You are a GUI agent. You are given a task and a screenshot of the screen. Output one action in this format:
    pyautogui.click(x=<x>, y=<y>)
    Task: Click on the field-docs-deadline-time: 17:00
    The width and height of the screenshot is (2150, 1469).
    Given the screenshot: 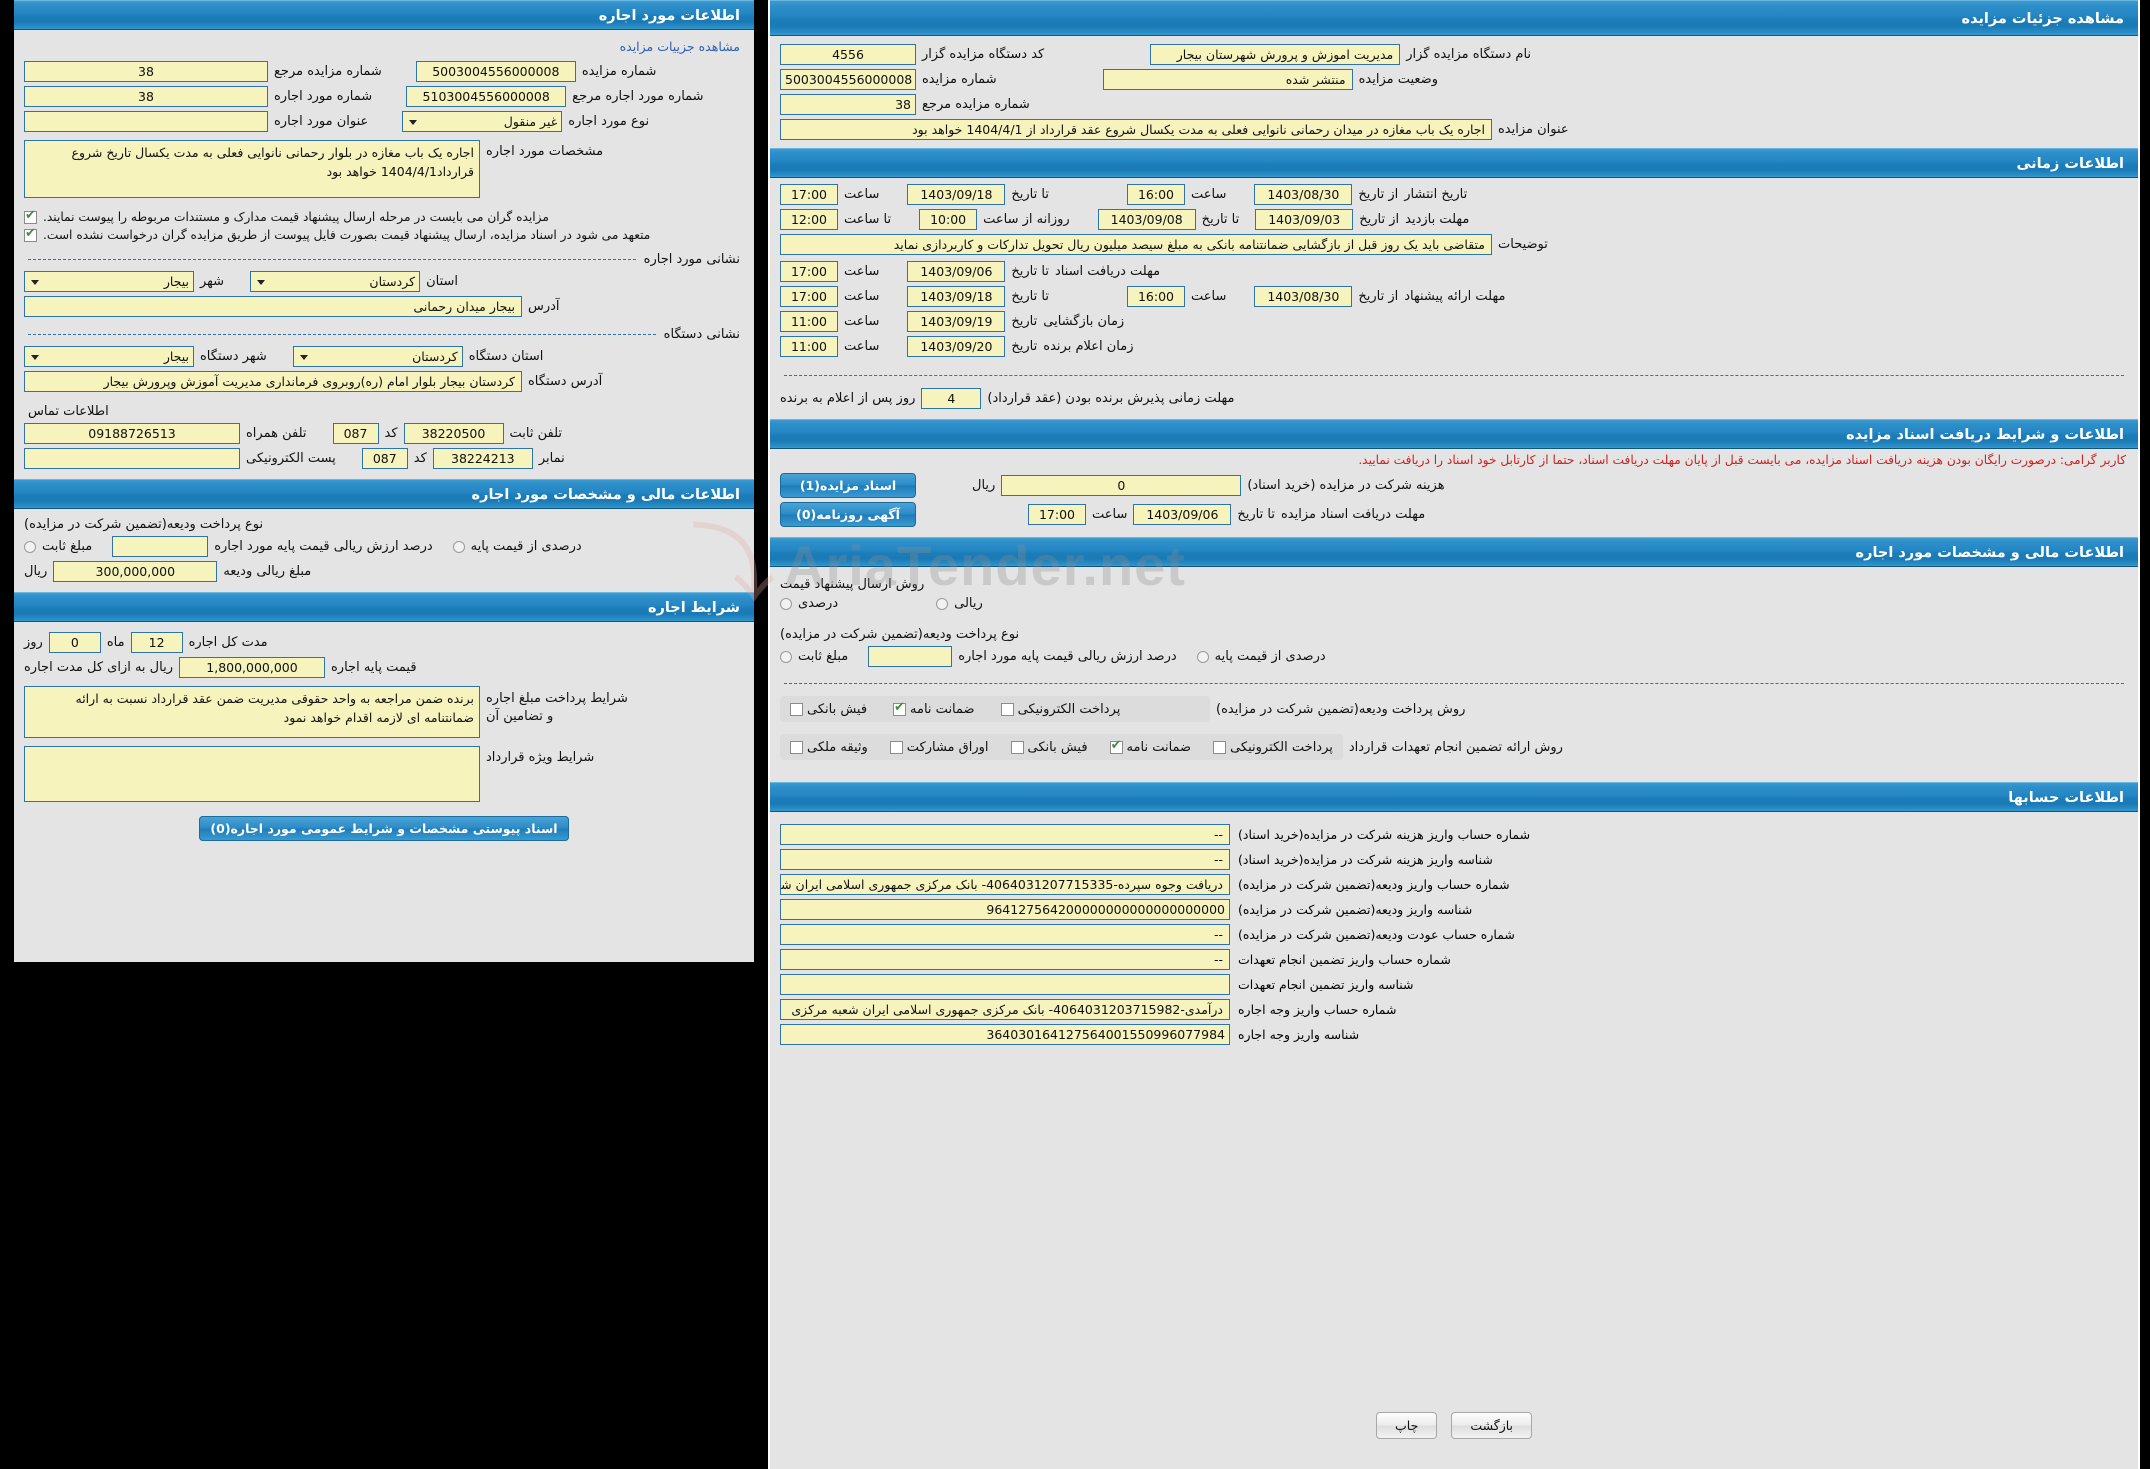 What is the action you would take?
    pyautogui.click(x=809, y=271)
    